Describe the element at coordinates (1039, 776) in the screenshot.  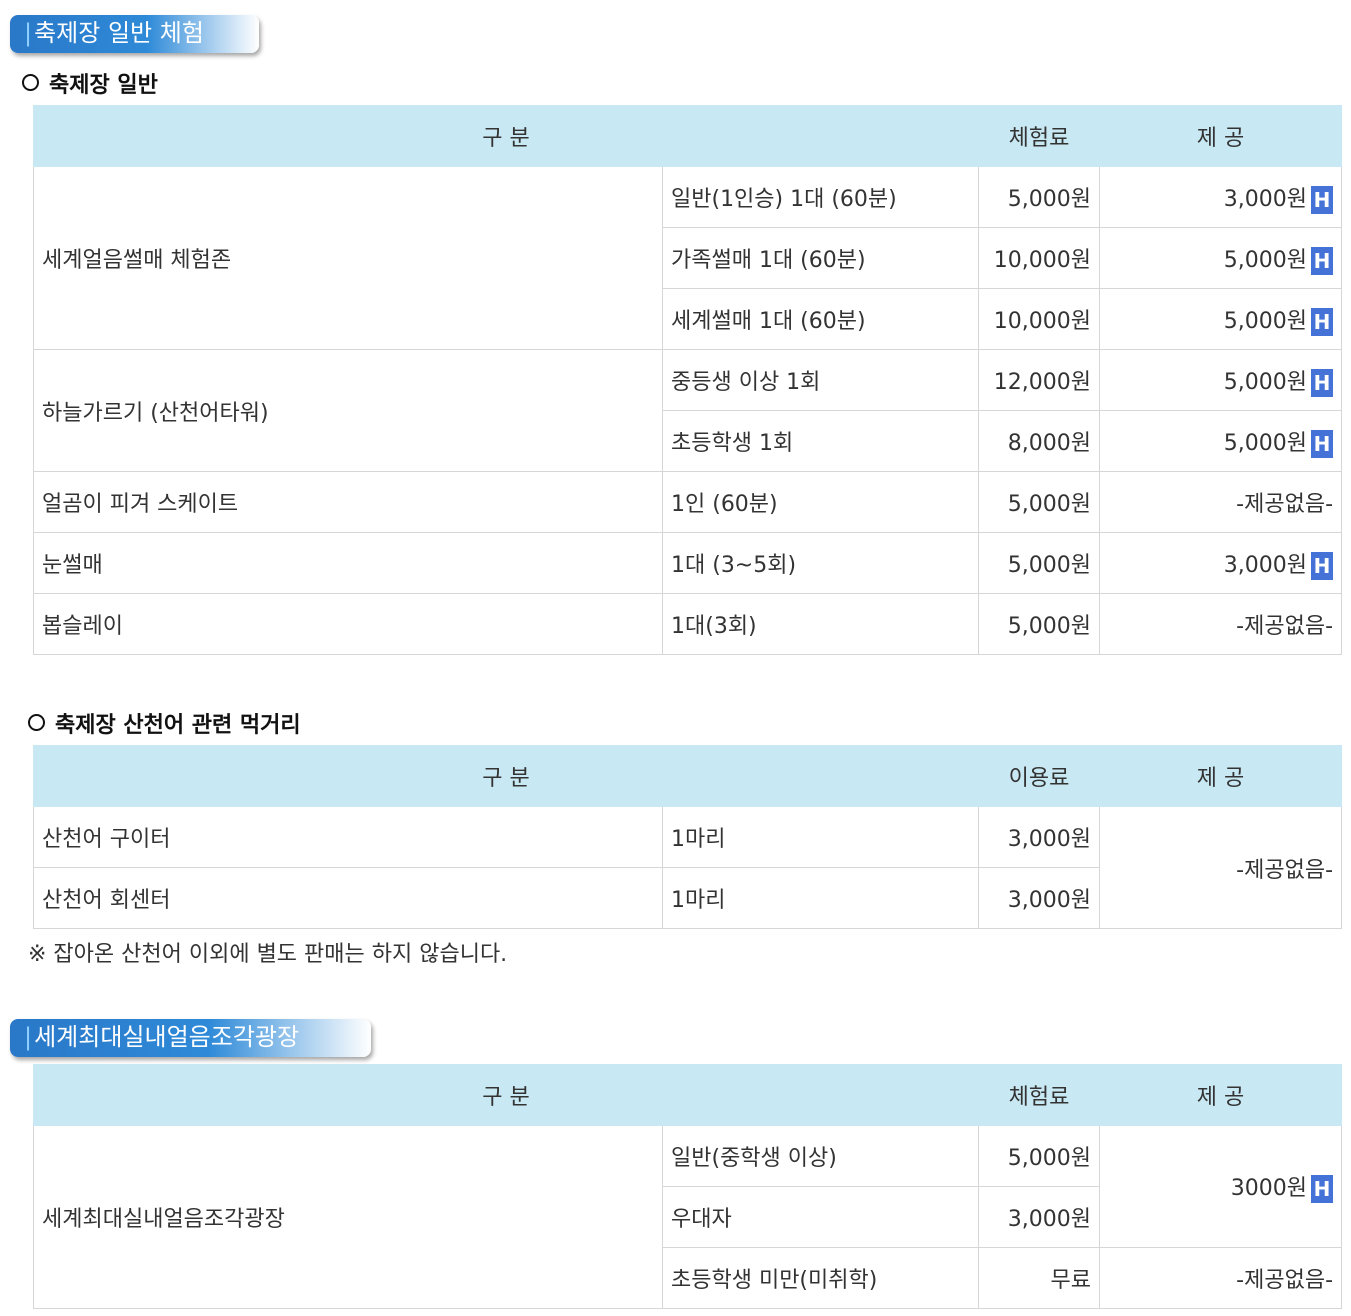
I see `header-fee: 이용료` at that location.